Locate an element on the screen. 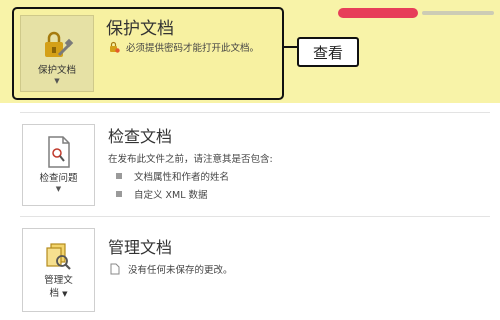  view-callout: 查看 is located at coordinates (328, 52).